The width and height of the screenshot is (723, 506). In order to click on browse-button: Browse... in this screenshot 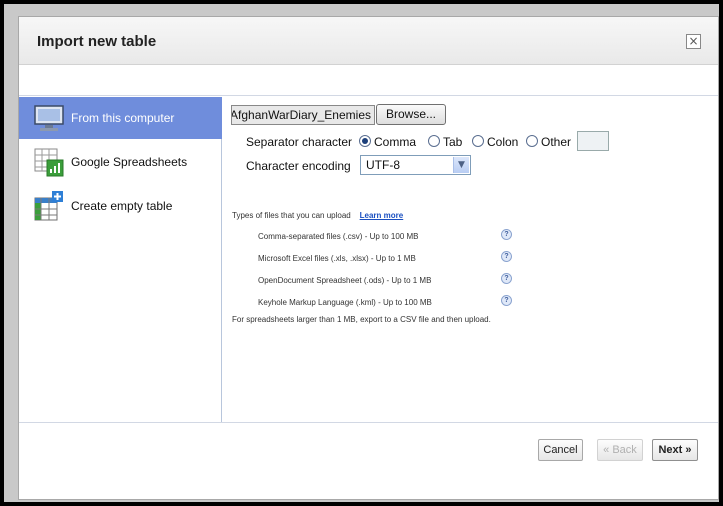, I will do `click(411, 114)`.